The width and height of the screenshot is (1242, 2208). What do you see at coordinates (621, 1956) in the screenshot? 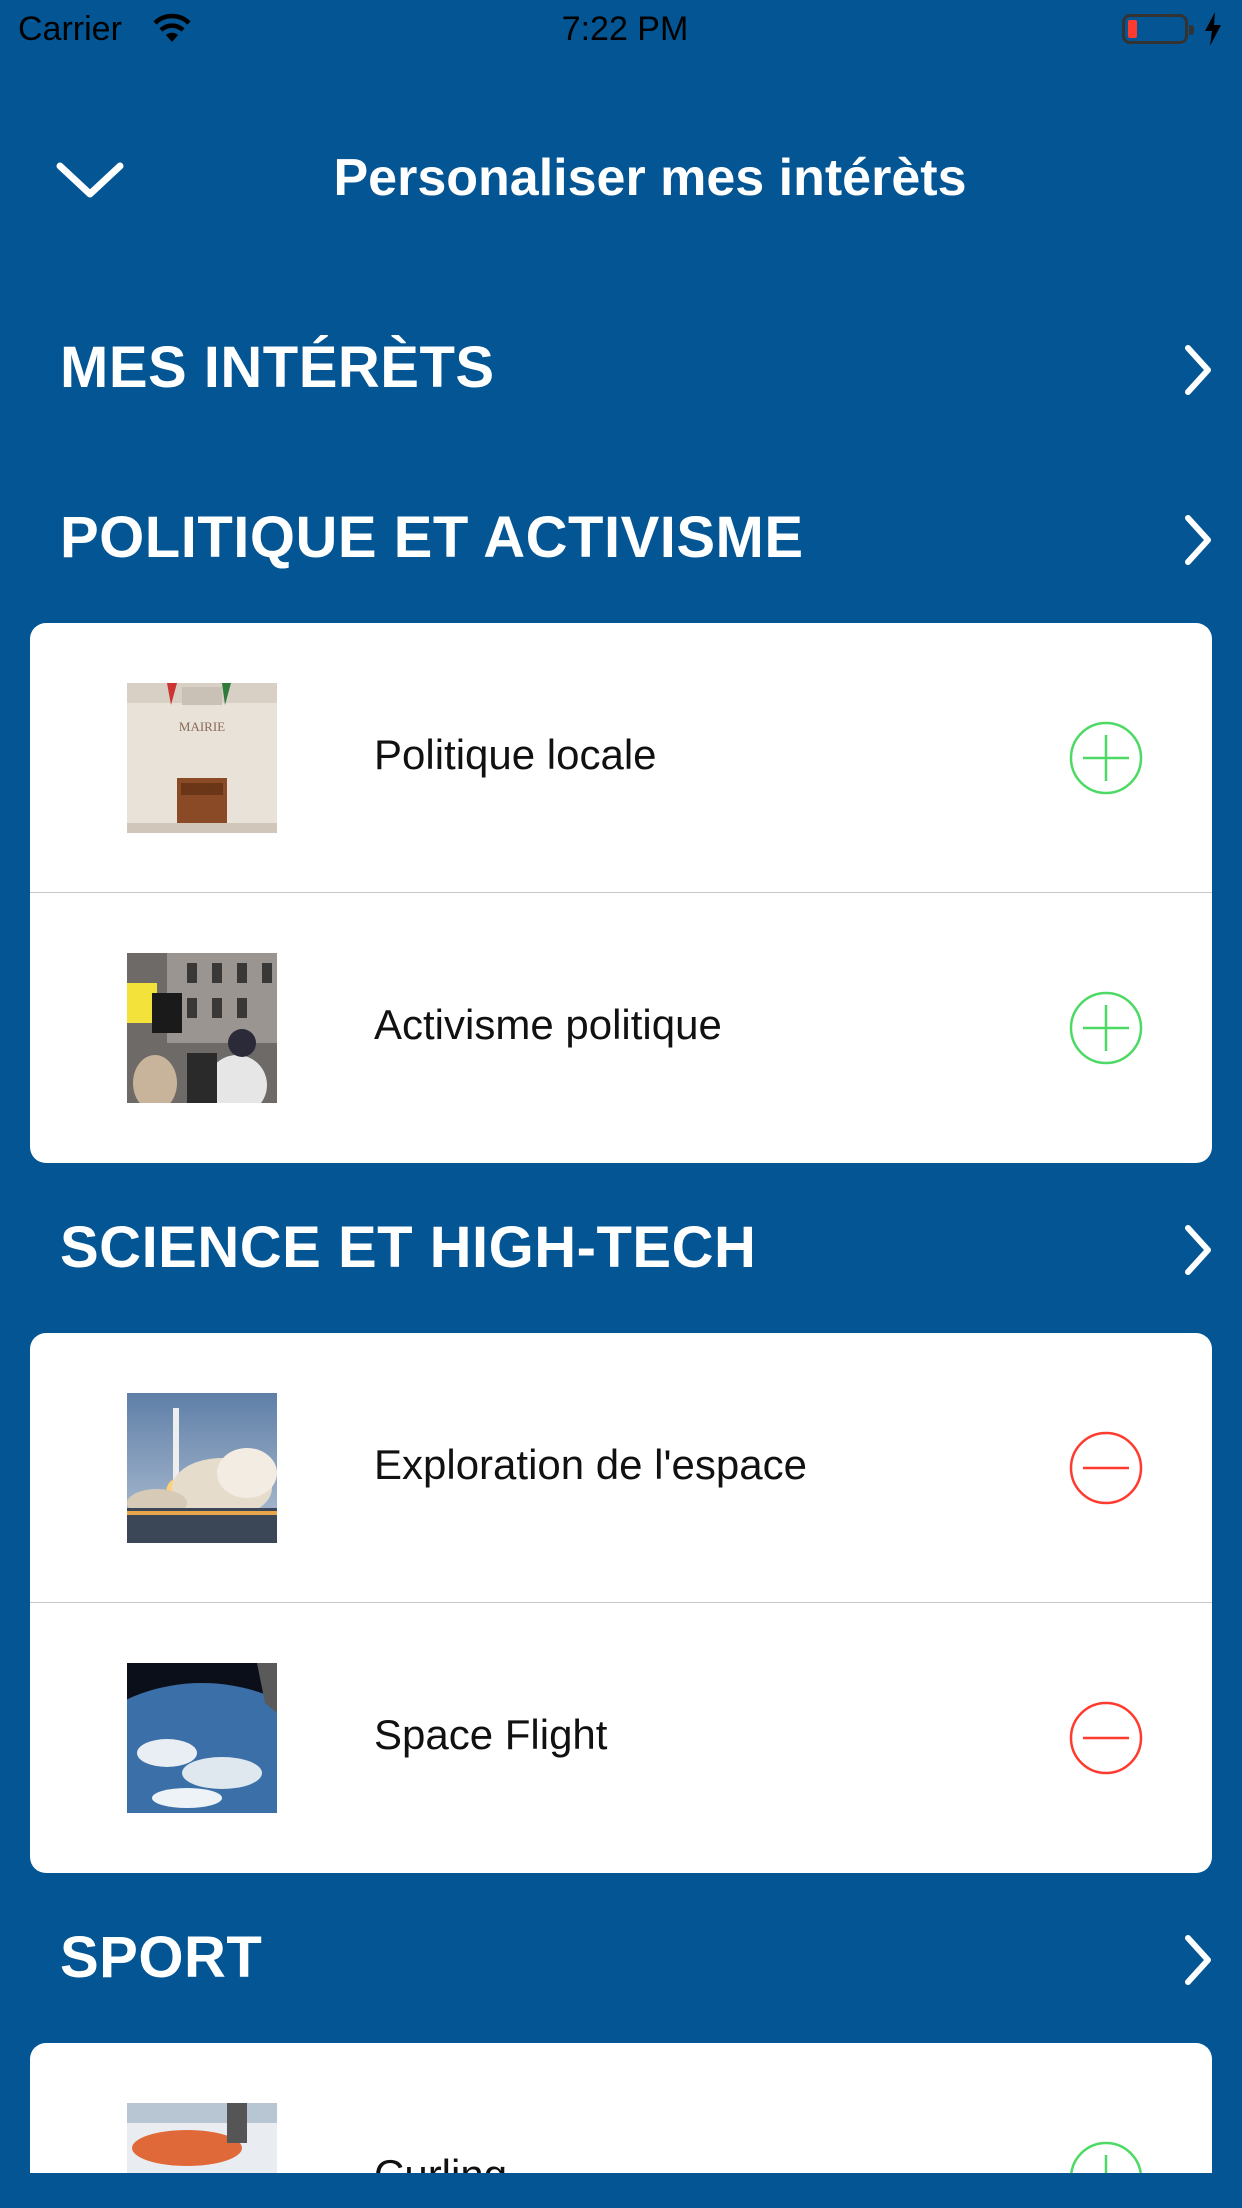
I see `section-header-sport: SPORT` at bounding box center [621, 1956].